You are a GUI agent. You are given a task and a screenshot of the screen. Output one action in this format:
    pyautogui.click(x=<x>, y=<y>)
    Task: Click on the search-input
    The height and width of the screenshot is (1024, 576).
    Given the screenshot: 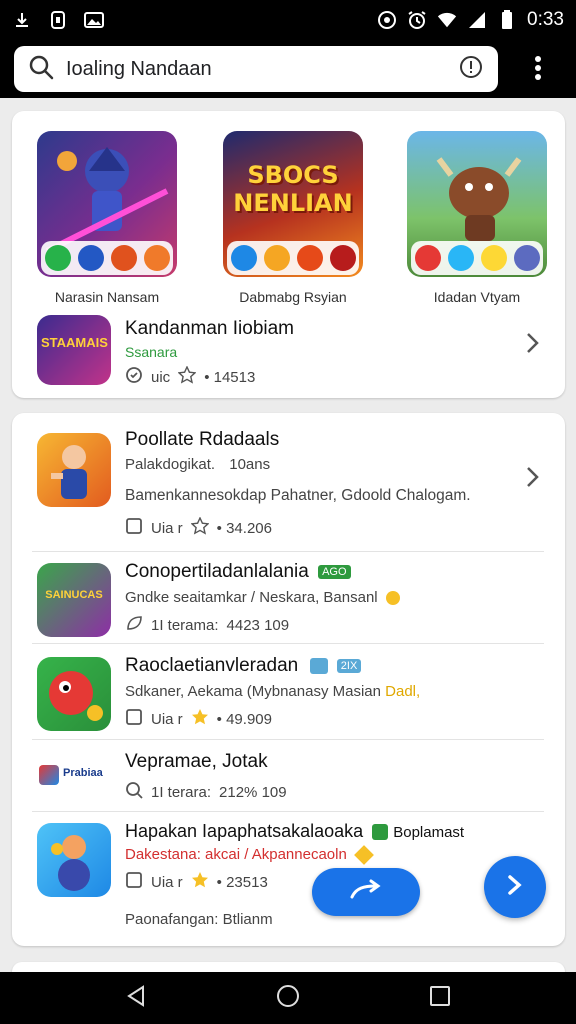 What is the action you would take?
    pyautogui.click(x=262, y=69)
    